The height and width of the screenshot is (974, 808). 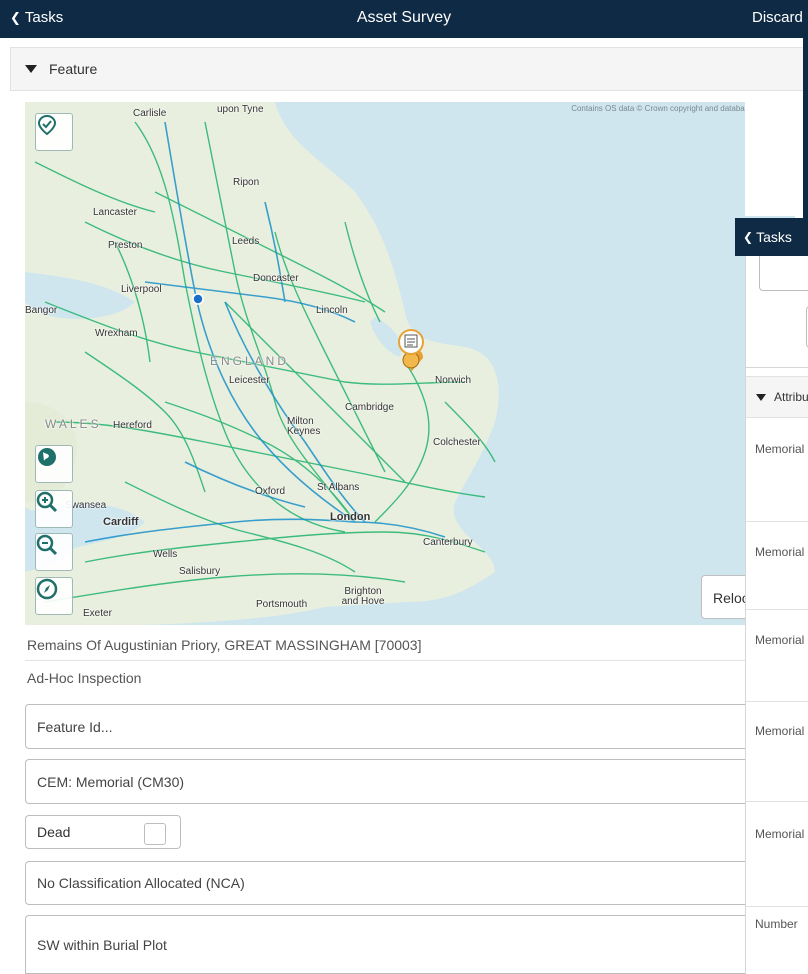 What do you see at coordinates (448, 542) in the screenshot?
I see `map-label: Canterbury` at bounding box center [448, 542].